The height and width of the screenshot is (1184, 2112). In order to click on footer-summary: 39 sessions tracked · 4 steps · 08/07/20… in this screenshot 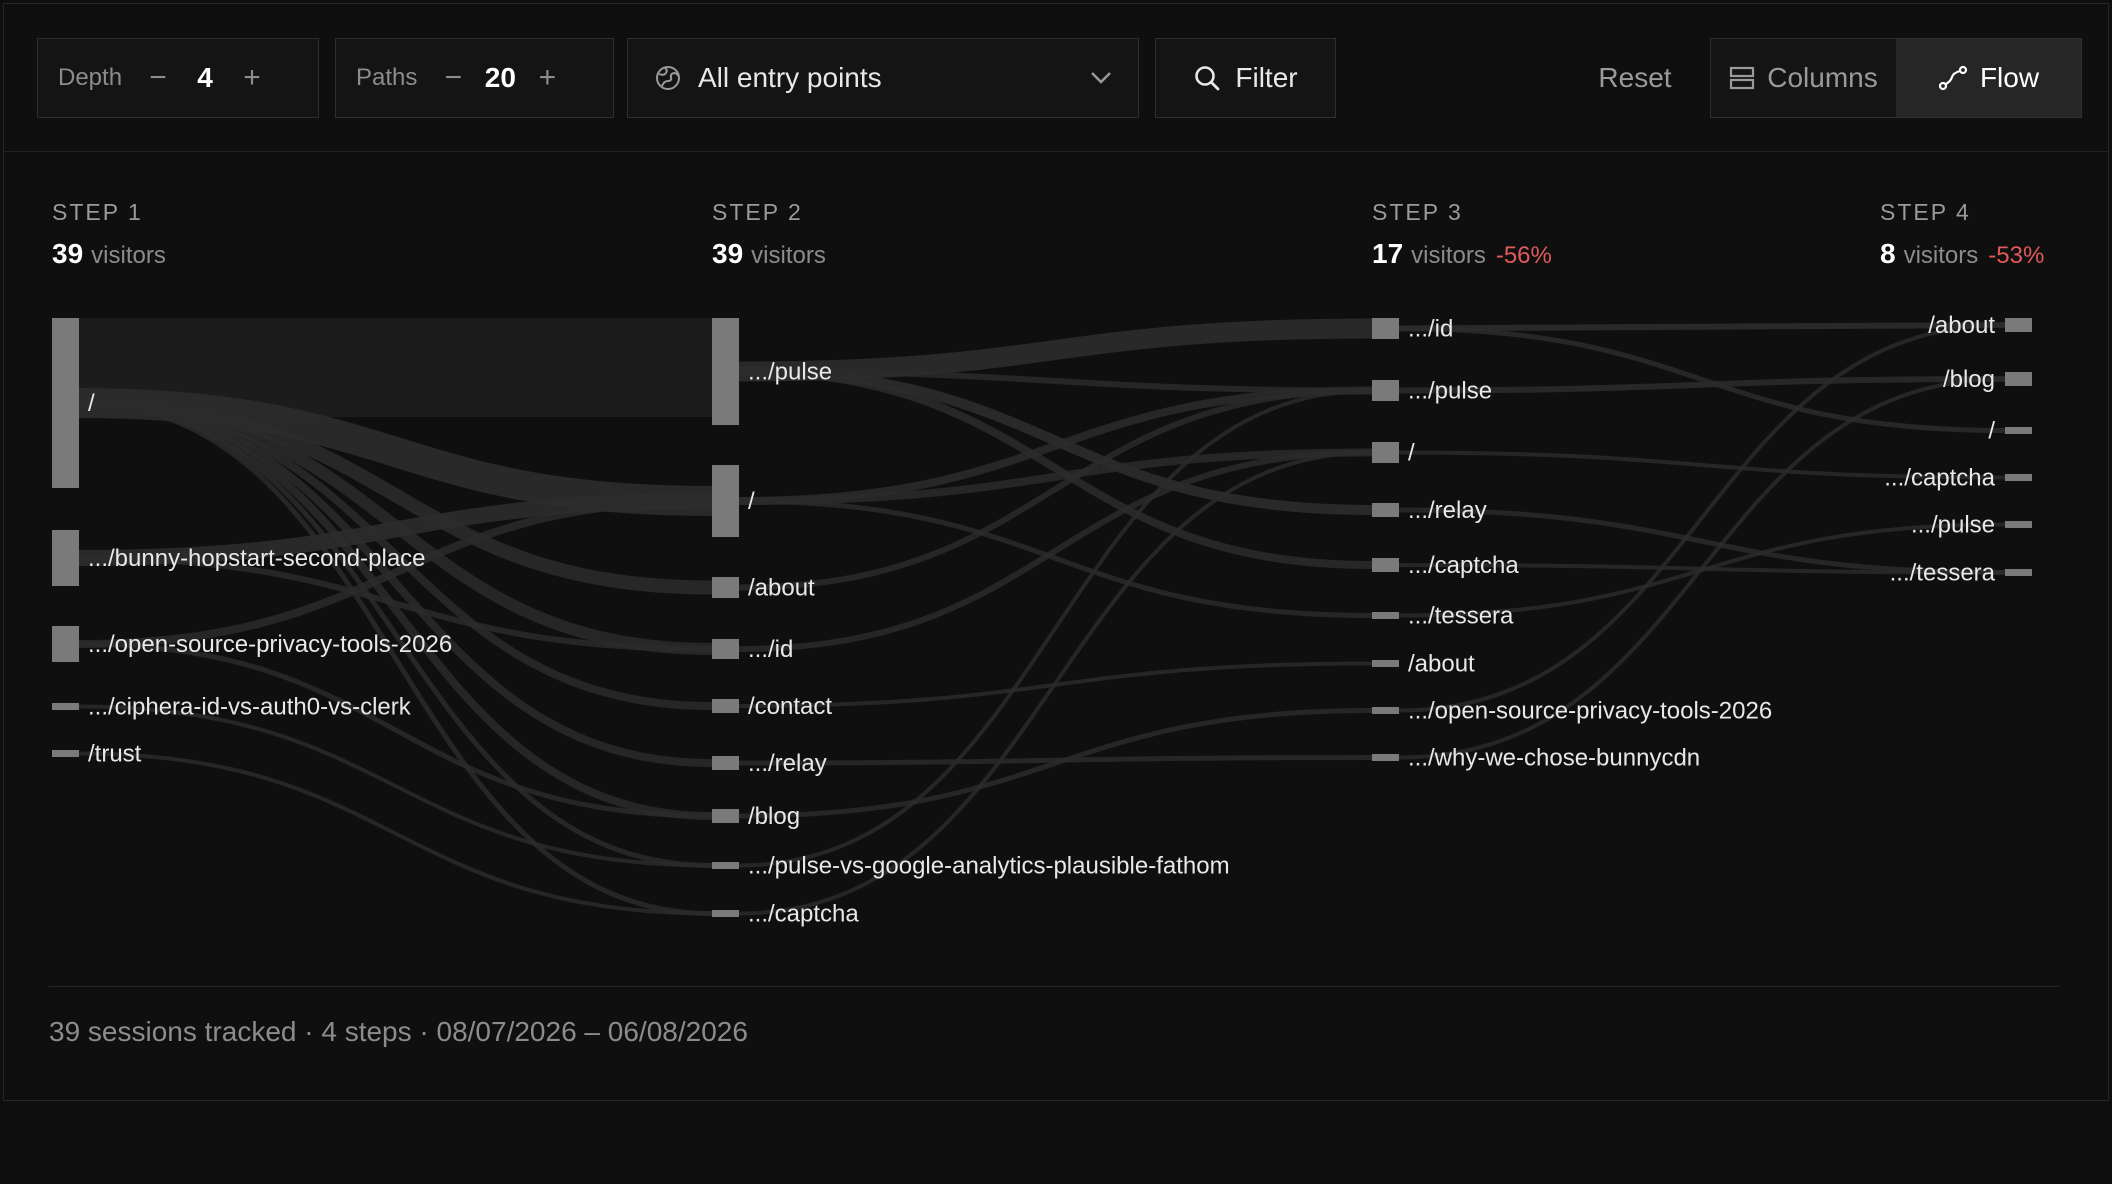, I will do `click(398, 1031)`.